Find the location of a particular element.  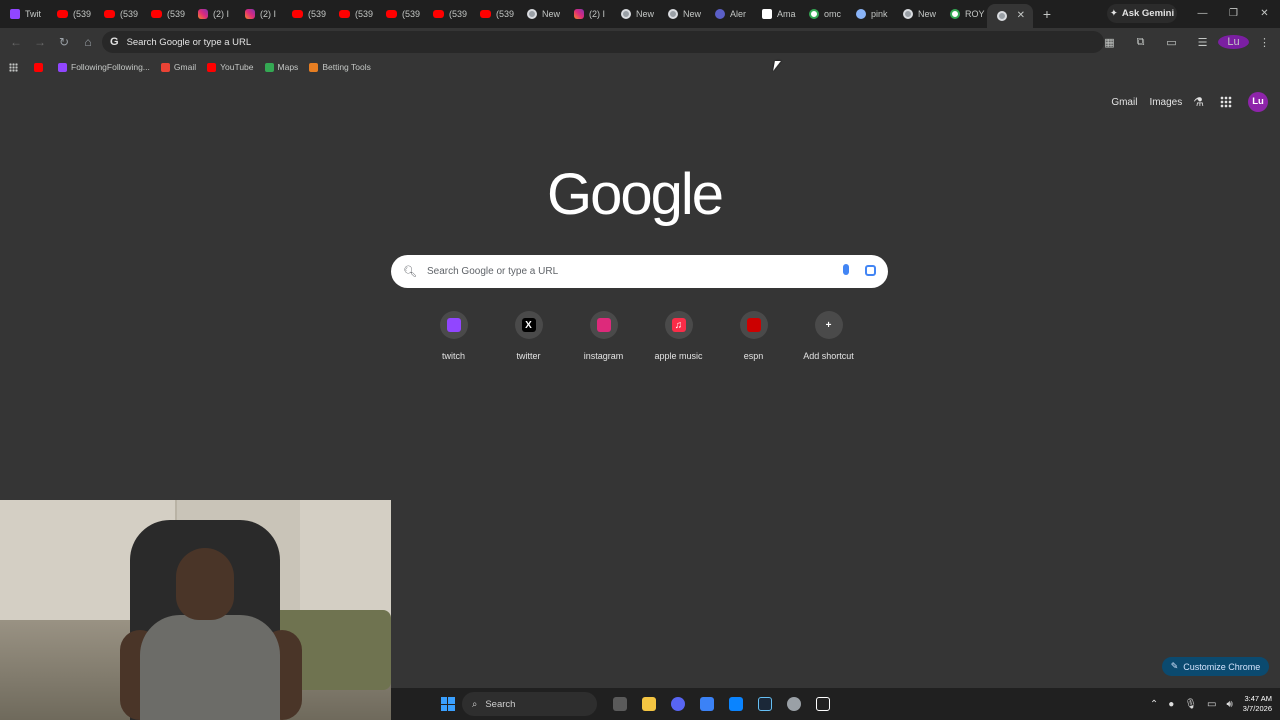

tab: Twit is located at coordinates (23, 14).